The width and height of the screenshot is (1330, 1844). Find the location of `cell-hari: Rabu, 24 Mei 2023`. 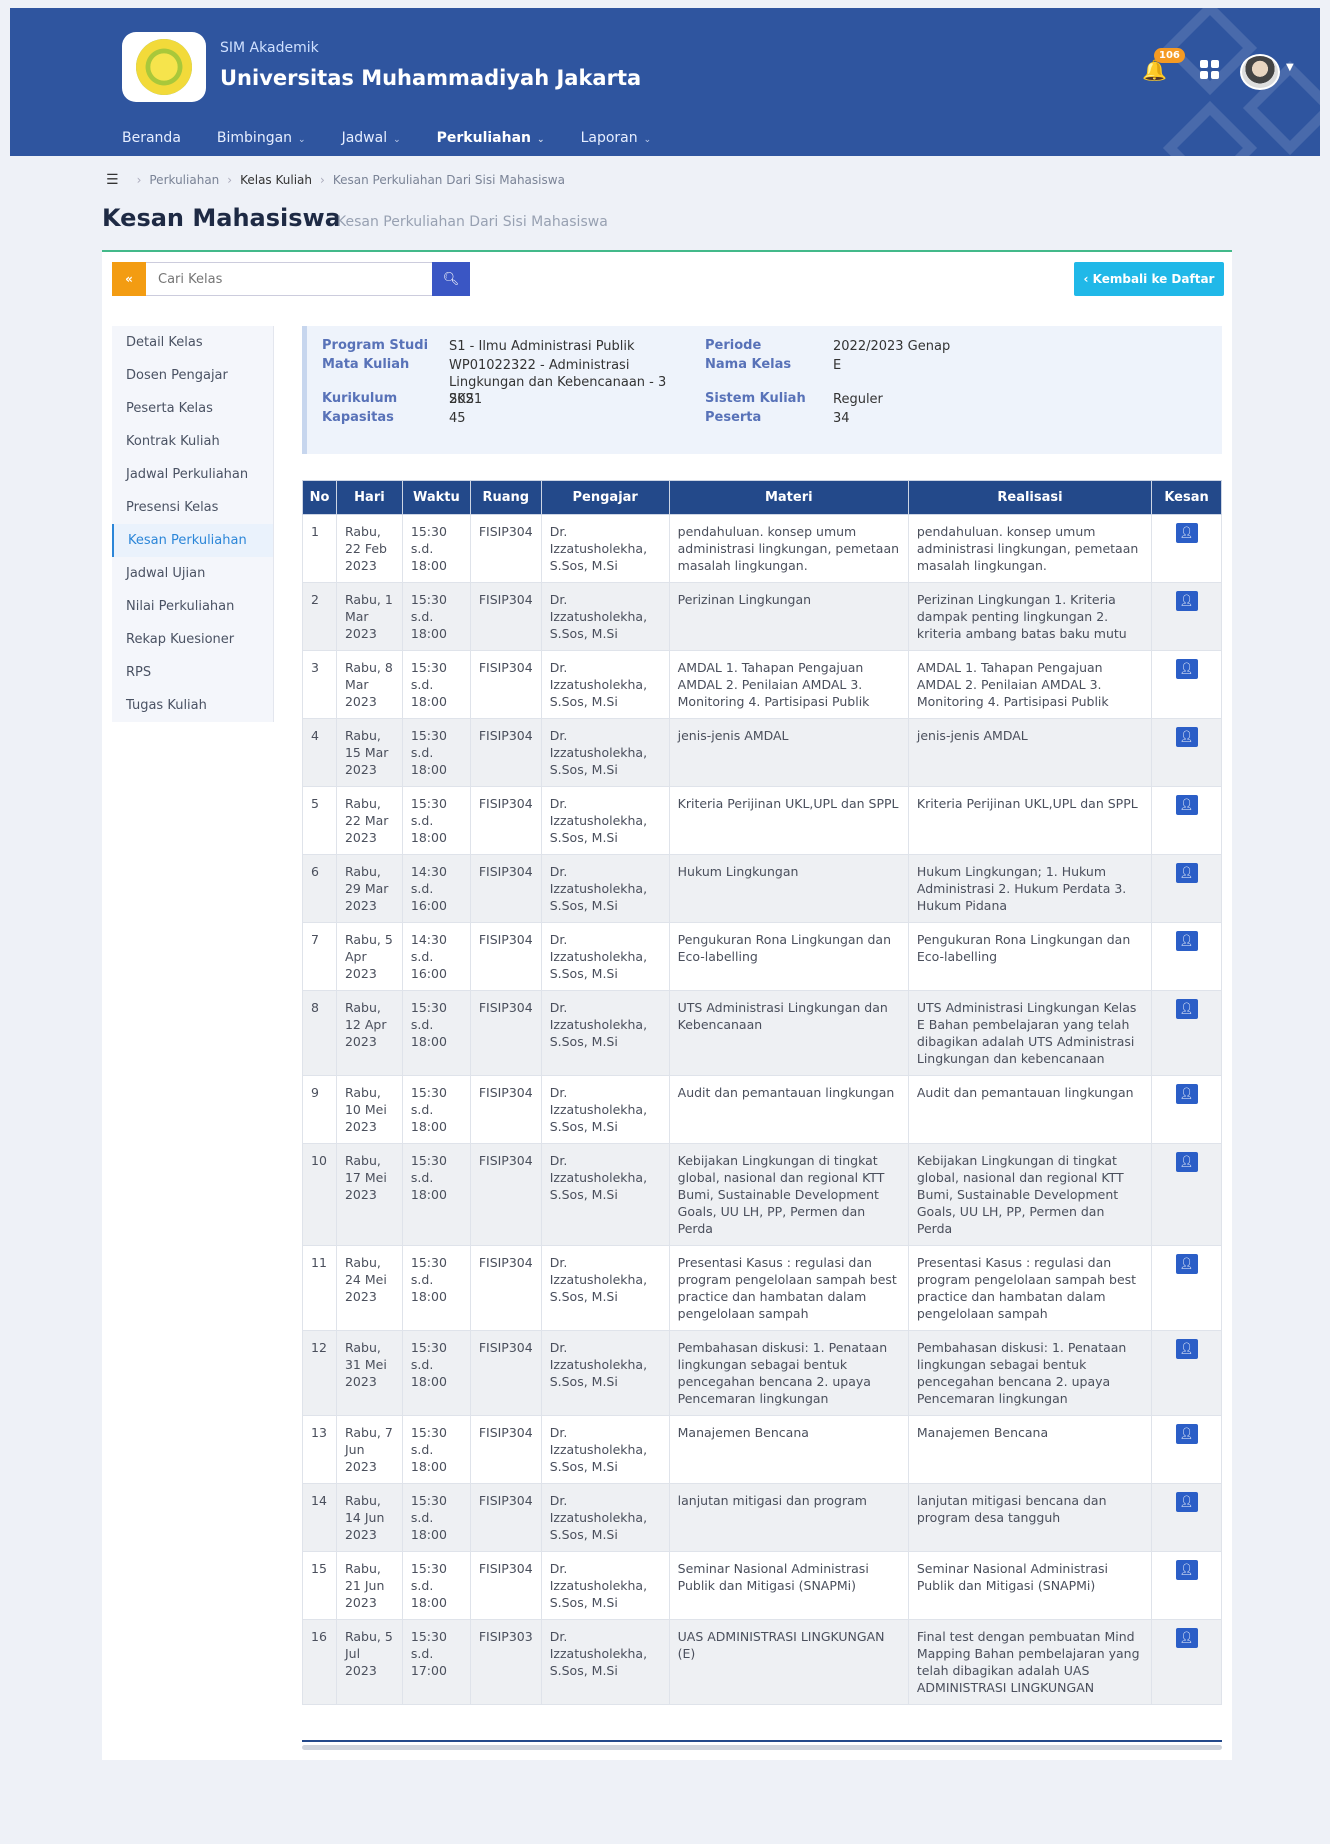

cell-hari: Rabu, 24 Mei 2023 is located at coordinates (369, 1288).